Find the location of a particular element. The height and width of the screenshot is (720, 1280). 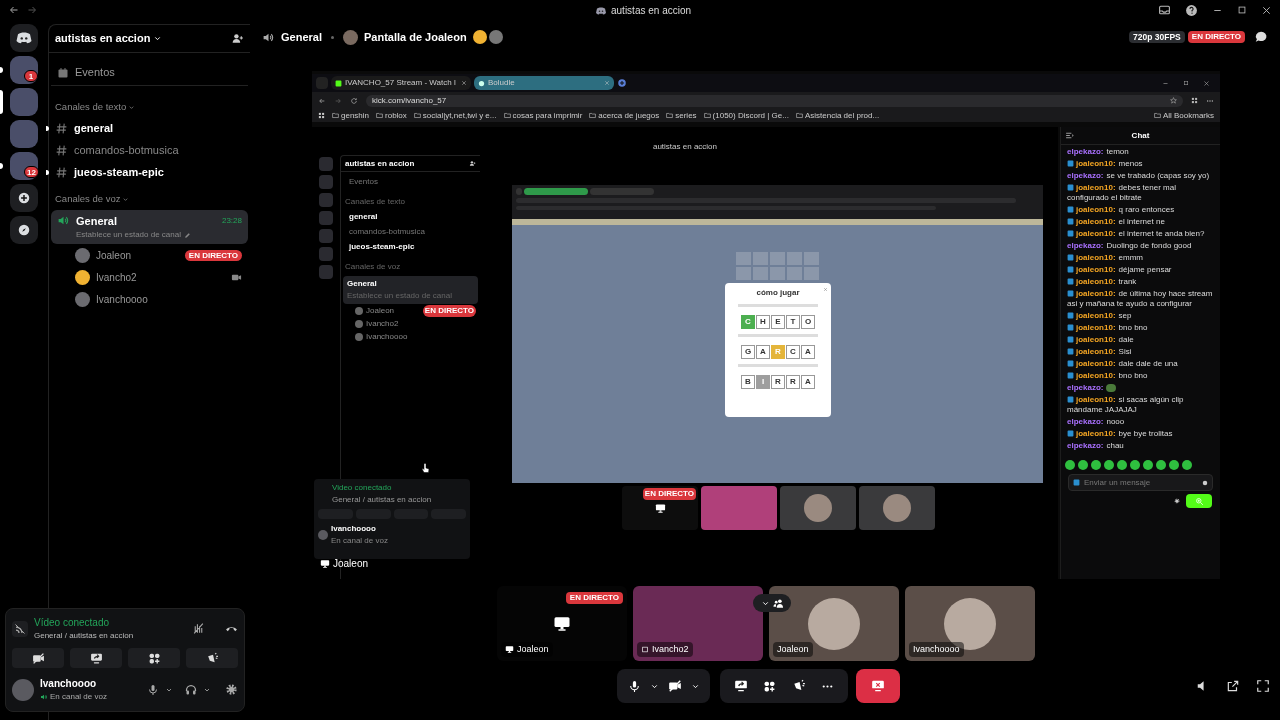

collapse-chat-icon is located at coordinates (1069, 135).